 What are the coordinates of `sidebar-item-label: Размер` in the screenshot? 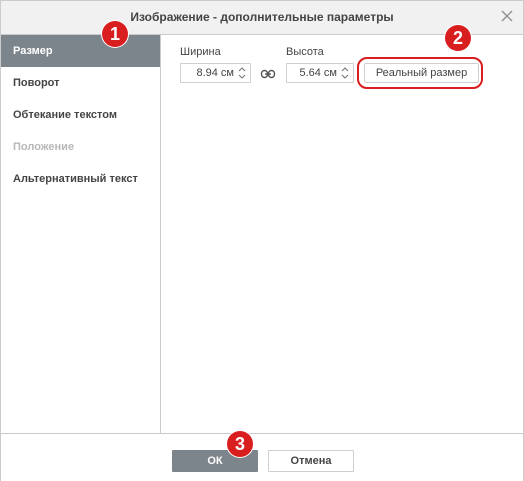 It's located at (33, 51).